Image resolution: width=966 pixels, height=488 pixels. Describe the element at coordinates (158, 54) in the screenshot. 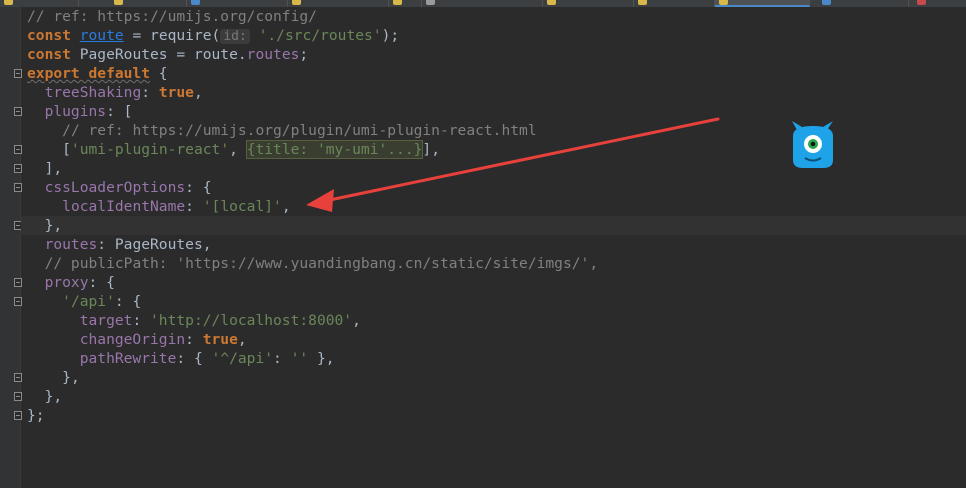

I see `code-text: PageRoutes = route.` at that location.